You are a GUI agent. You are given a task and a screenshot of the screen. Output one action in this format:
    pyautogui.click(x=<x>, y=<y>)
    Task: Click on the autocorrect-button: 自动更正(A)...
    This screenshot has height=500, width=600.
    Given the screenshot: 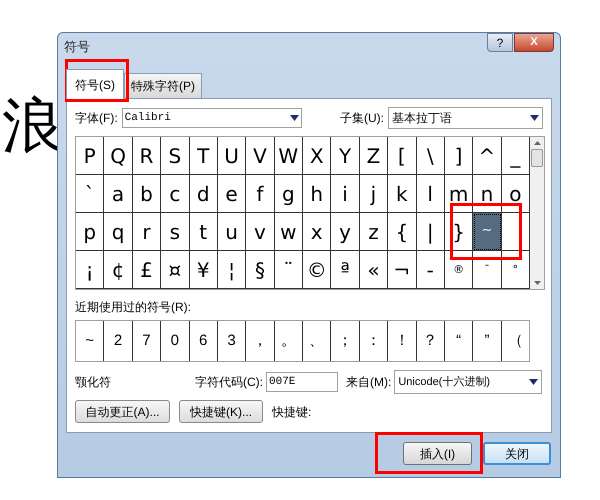 What is the action you would take?
    pyautogui.click(x=122, y=411)
    